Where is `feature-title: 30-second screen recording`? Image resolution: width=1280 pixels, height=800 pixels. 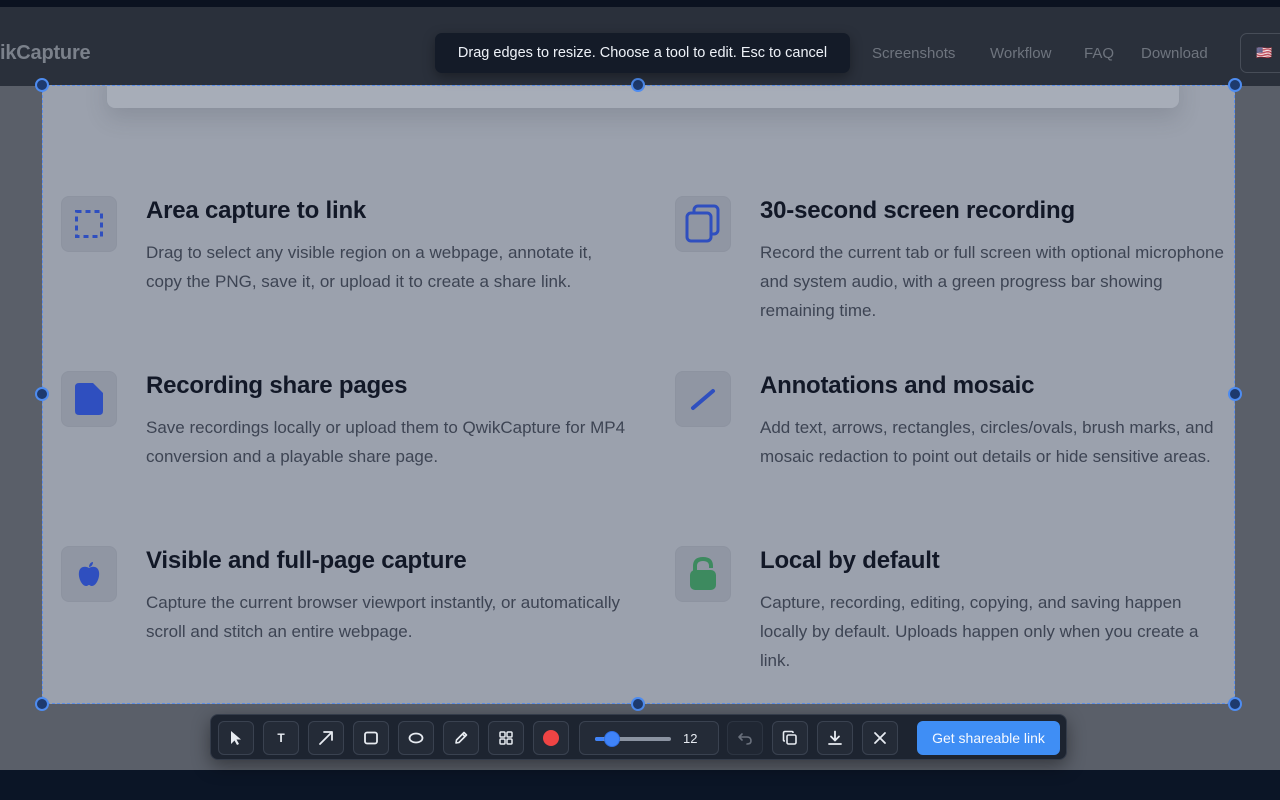
feature-title: 30-second screen recording is located at coordinates (917, 210).